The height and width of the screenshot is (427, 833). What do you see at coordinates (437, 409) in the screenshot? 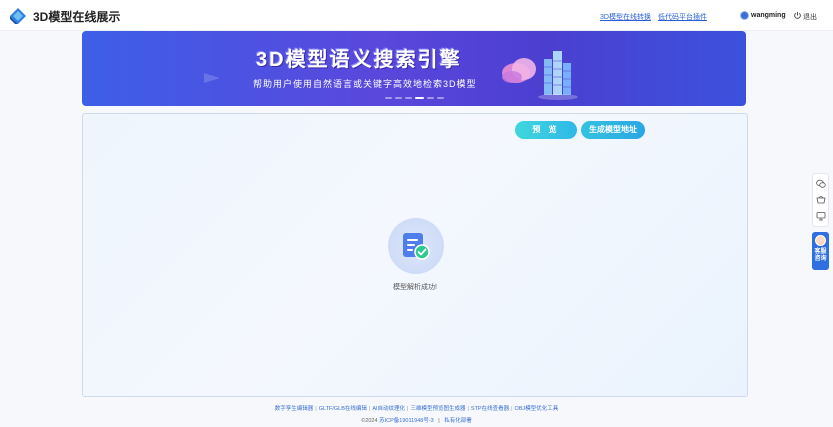
I see `footer-link: 三维模型预览图生成器` at bounding box center [437, 409].